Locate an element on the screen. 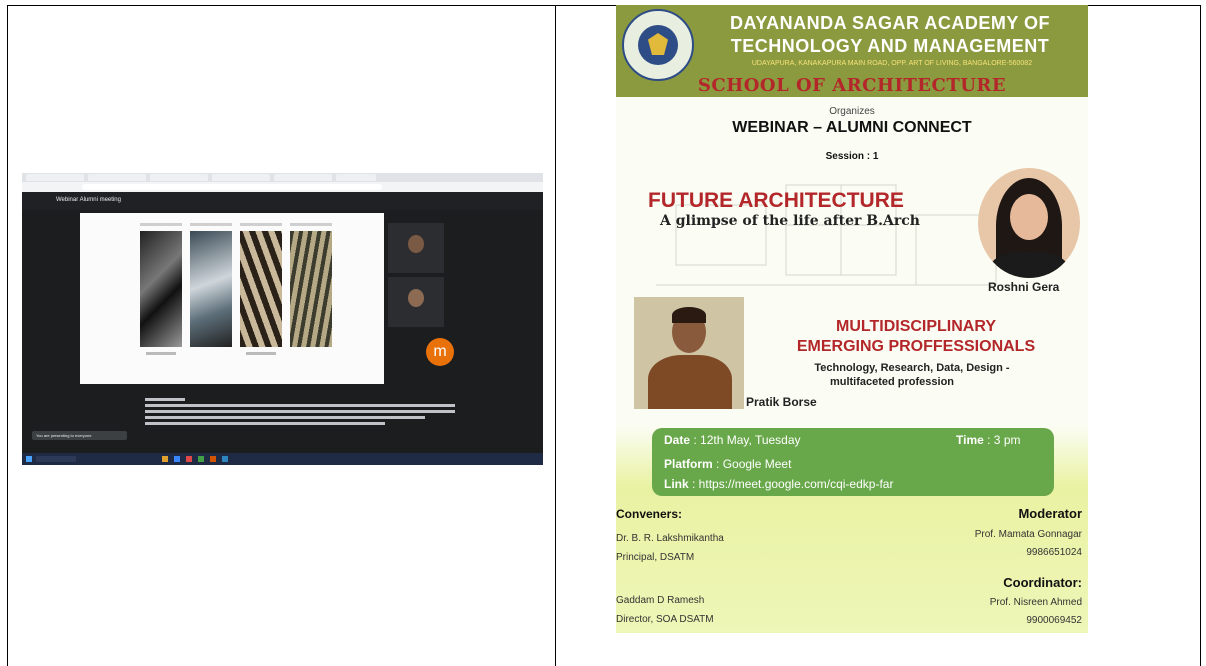 The height and width of the screenshot is (666, 1206). browser-tab-strip is located at coordinates (282, 177).